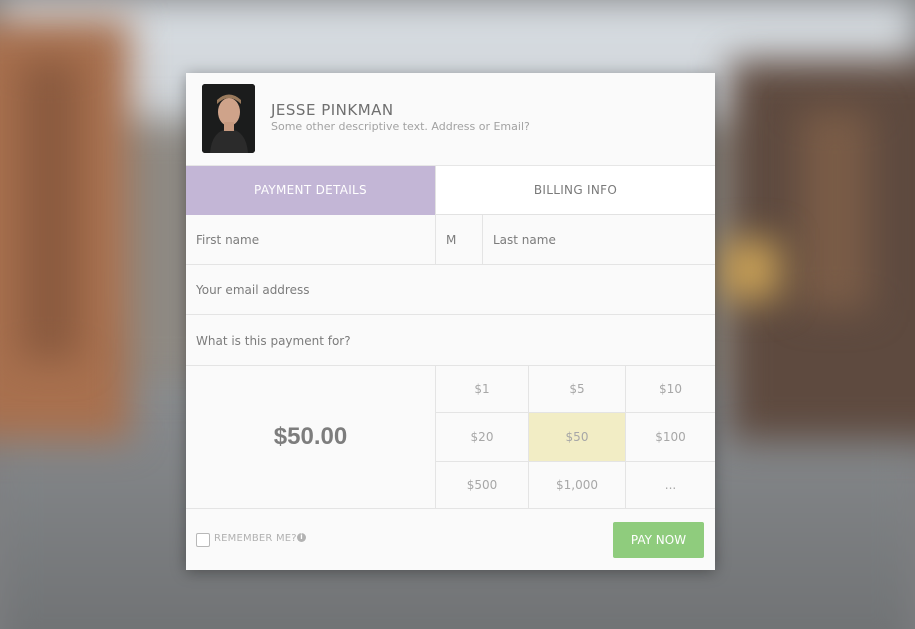 This screenshot has width=915, height=629. Describe the element at coordinates (482, 437) in the screenshot. I see `amount-option-20: $20` at that location.